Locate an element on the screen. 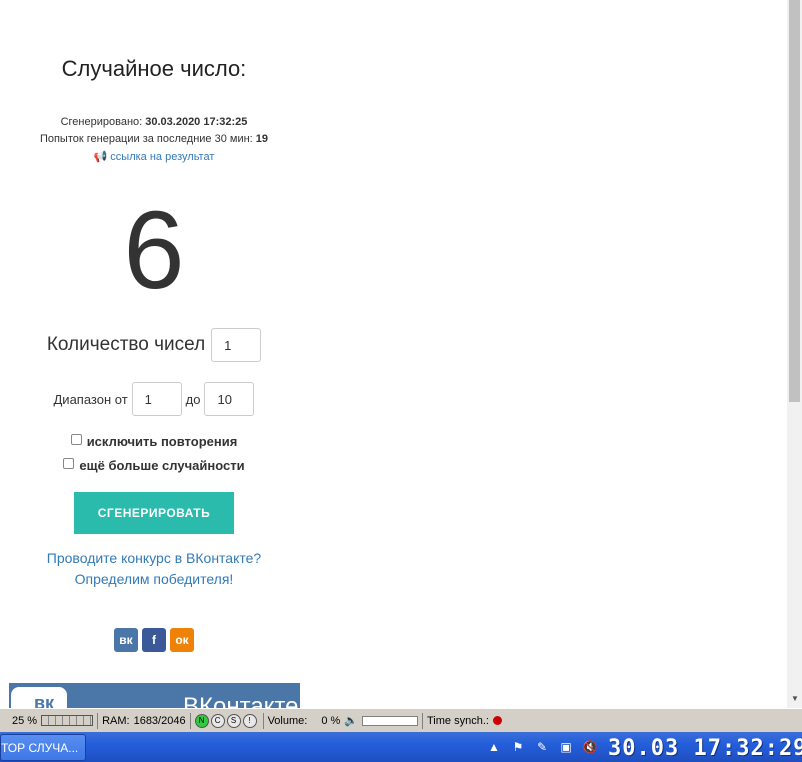  page-title: Случайное число: is located at coordinates (154, 68).